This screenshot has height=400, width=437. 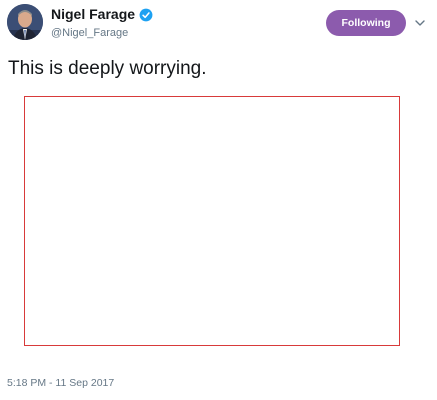 What do you see at coordinates (146, 15) in the screenshot?
I see `verified-badge-icon` at bounding box center [146, 15].